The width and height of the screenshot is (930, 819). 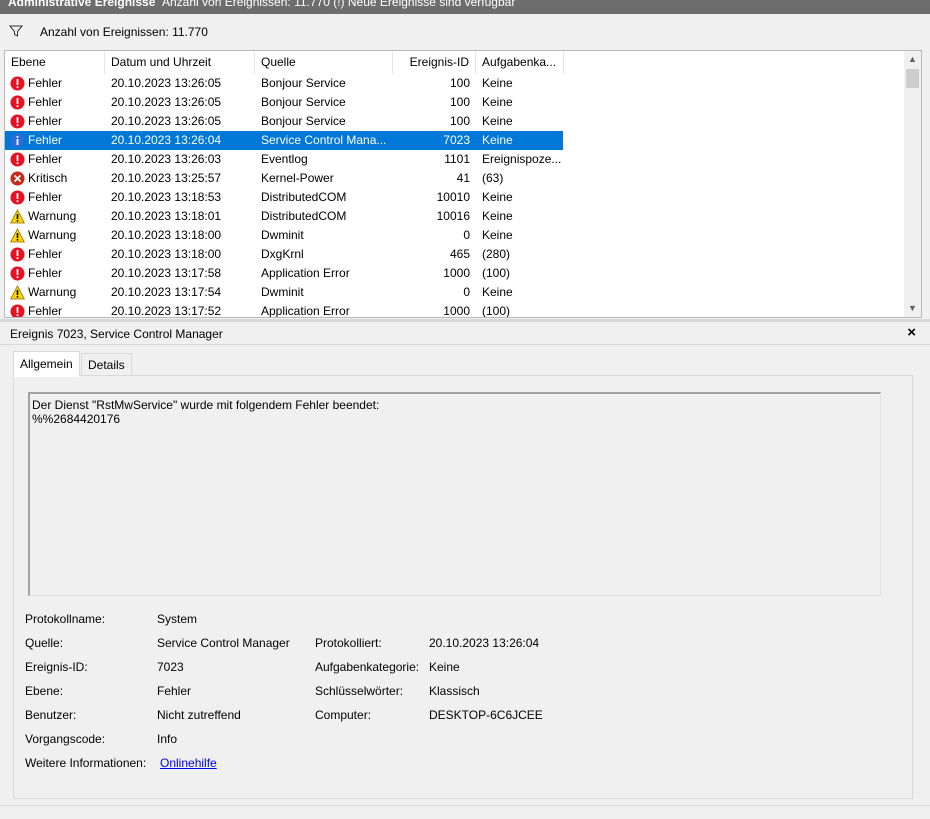 I want to click on column-header-level: Ebene, so click(x=55, y=62).